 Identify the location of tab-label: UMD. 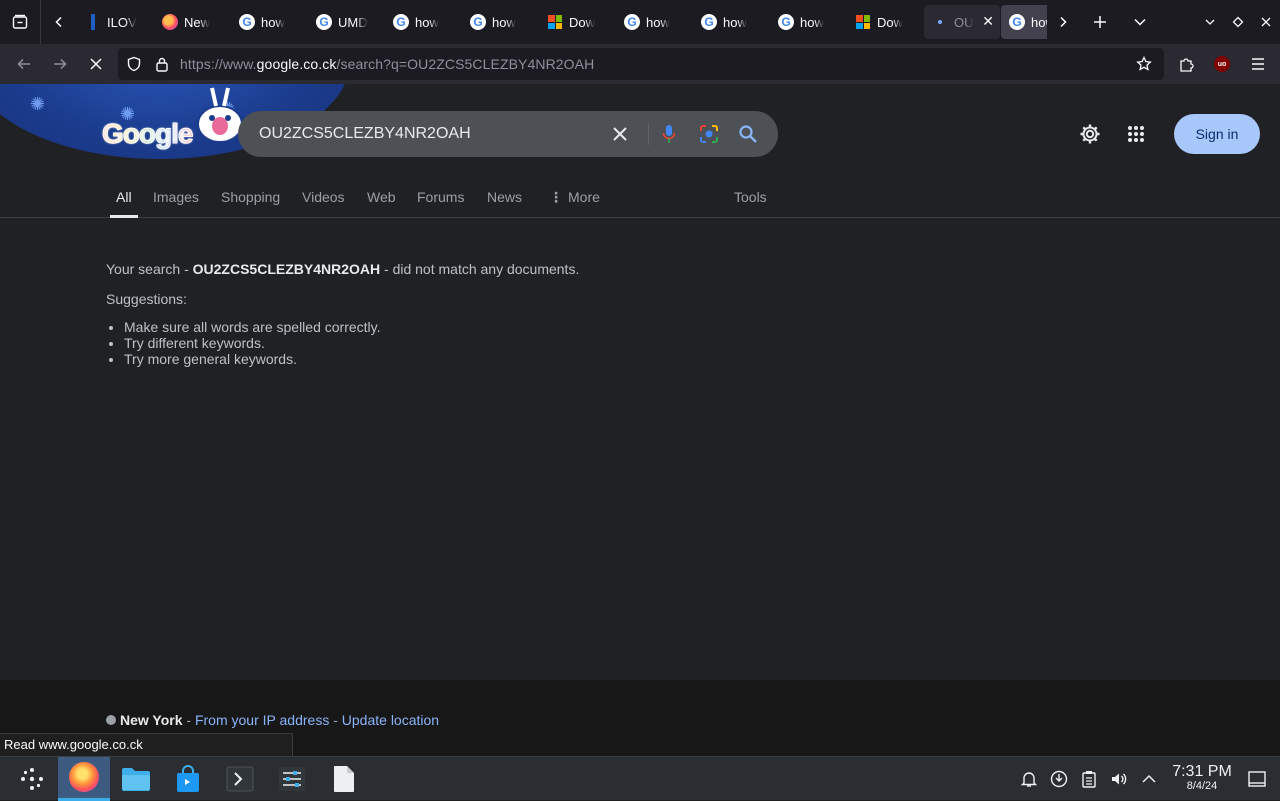
(353, 22).